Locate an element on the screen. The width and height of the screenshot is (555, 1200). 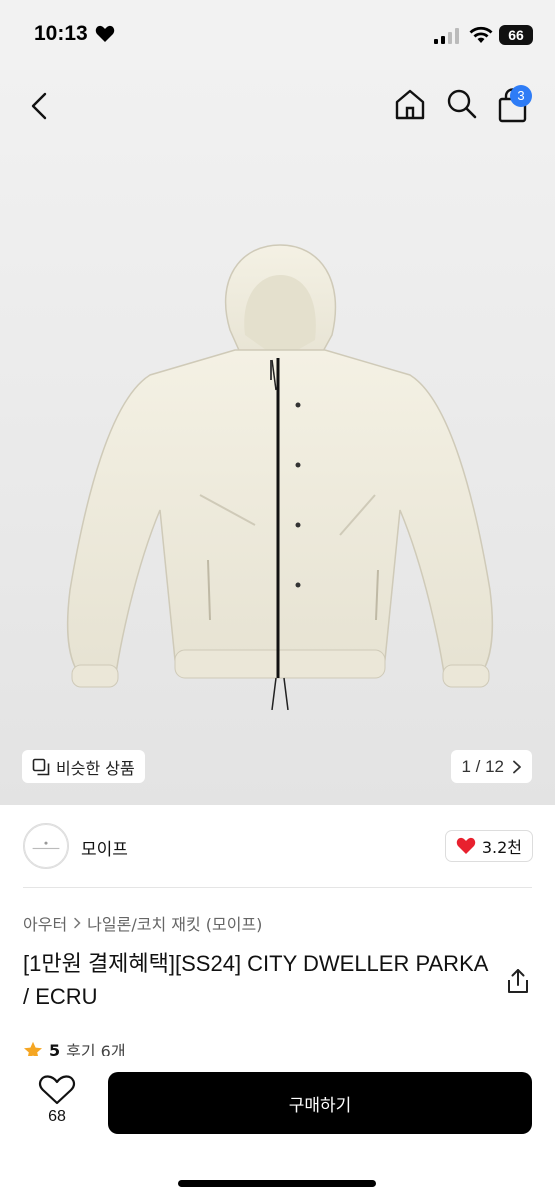
seller-logo is located at coordinates (46, 846).